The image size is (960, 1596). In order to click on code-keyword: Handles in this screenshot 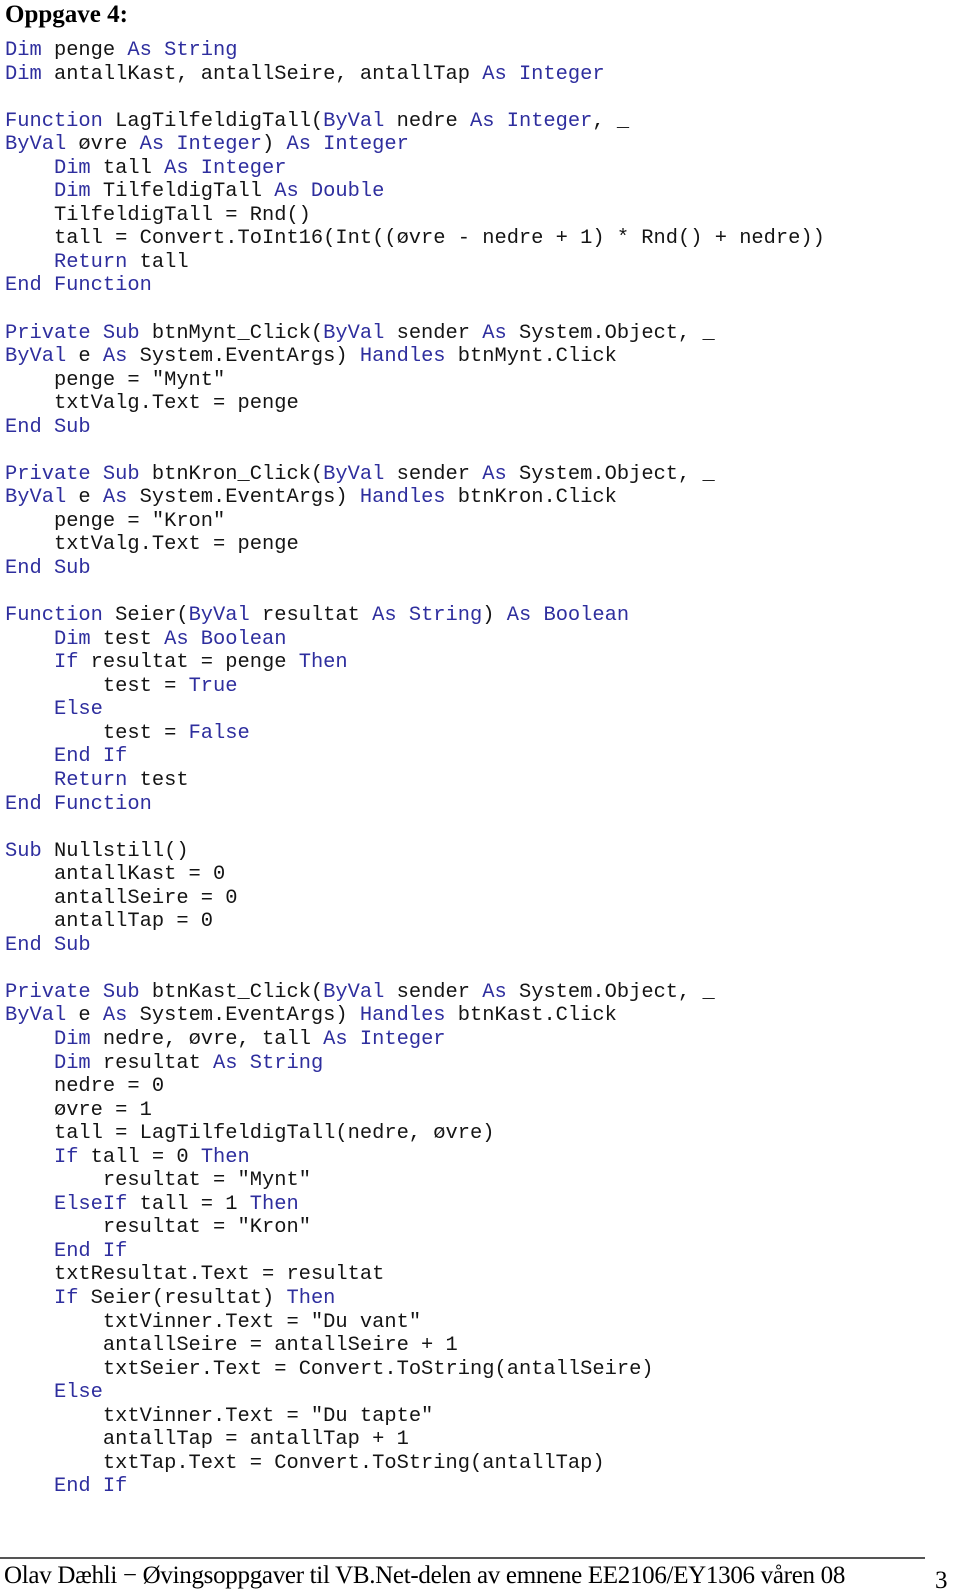, I will do `click(402, 498)`.